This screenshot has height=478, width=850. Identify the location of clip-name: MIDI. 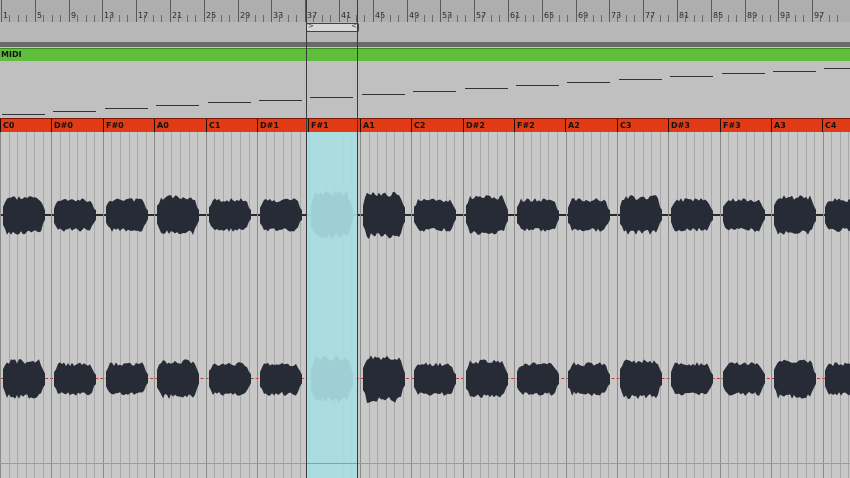
(11, 54).